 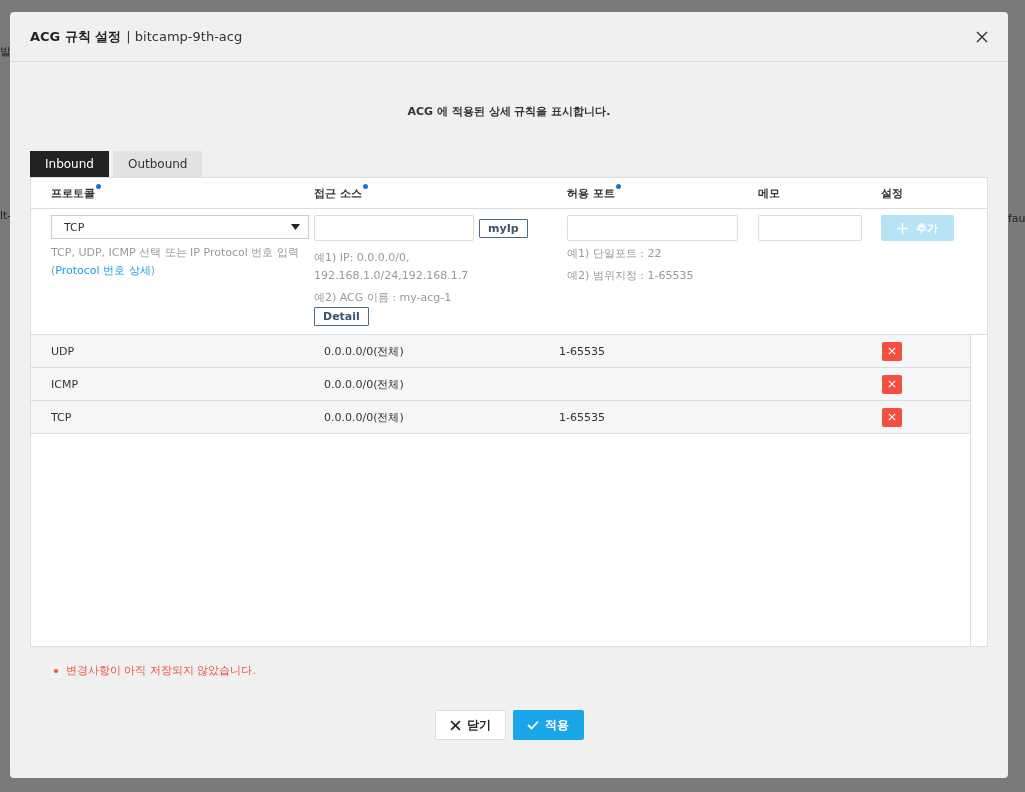 I want to click on background-text: fau, so click(x=1016, y=218).